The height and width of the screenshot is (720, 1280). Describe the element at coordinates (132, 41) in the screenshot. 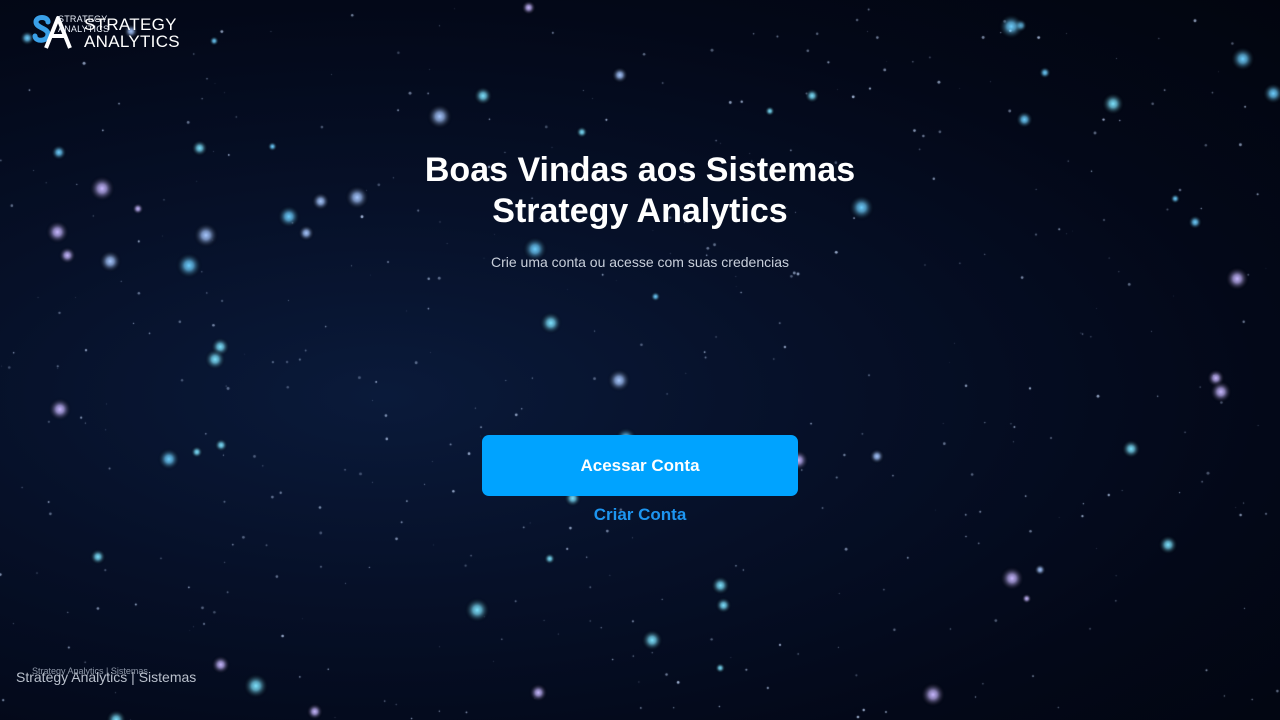

I see `logo-wordmark-line2: ANALYTICS` at that location.